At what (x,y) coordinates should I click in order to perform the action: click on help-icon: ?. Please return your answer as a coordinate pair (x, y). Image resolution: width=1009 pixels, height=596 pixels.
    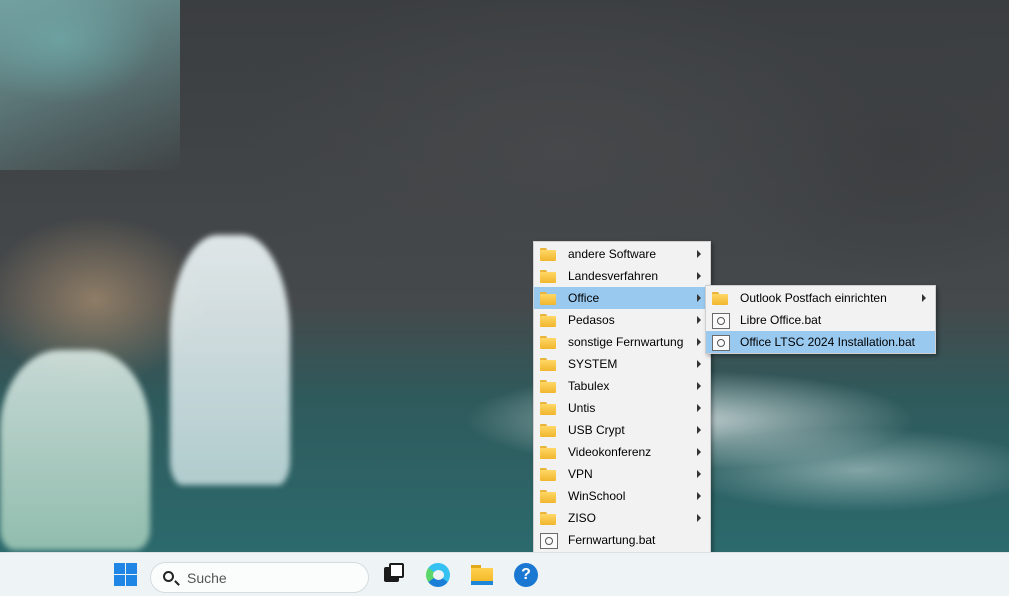
    Looking at the image, I should click on (526, 575).